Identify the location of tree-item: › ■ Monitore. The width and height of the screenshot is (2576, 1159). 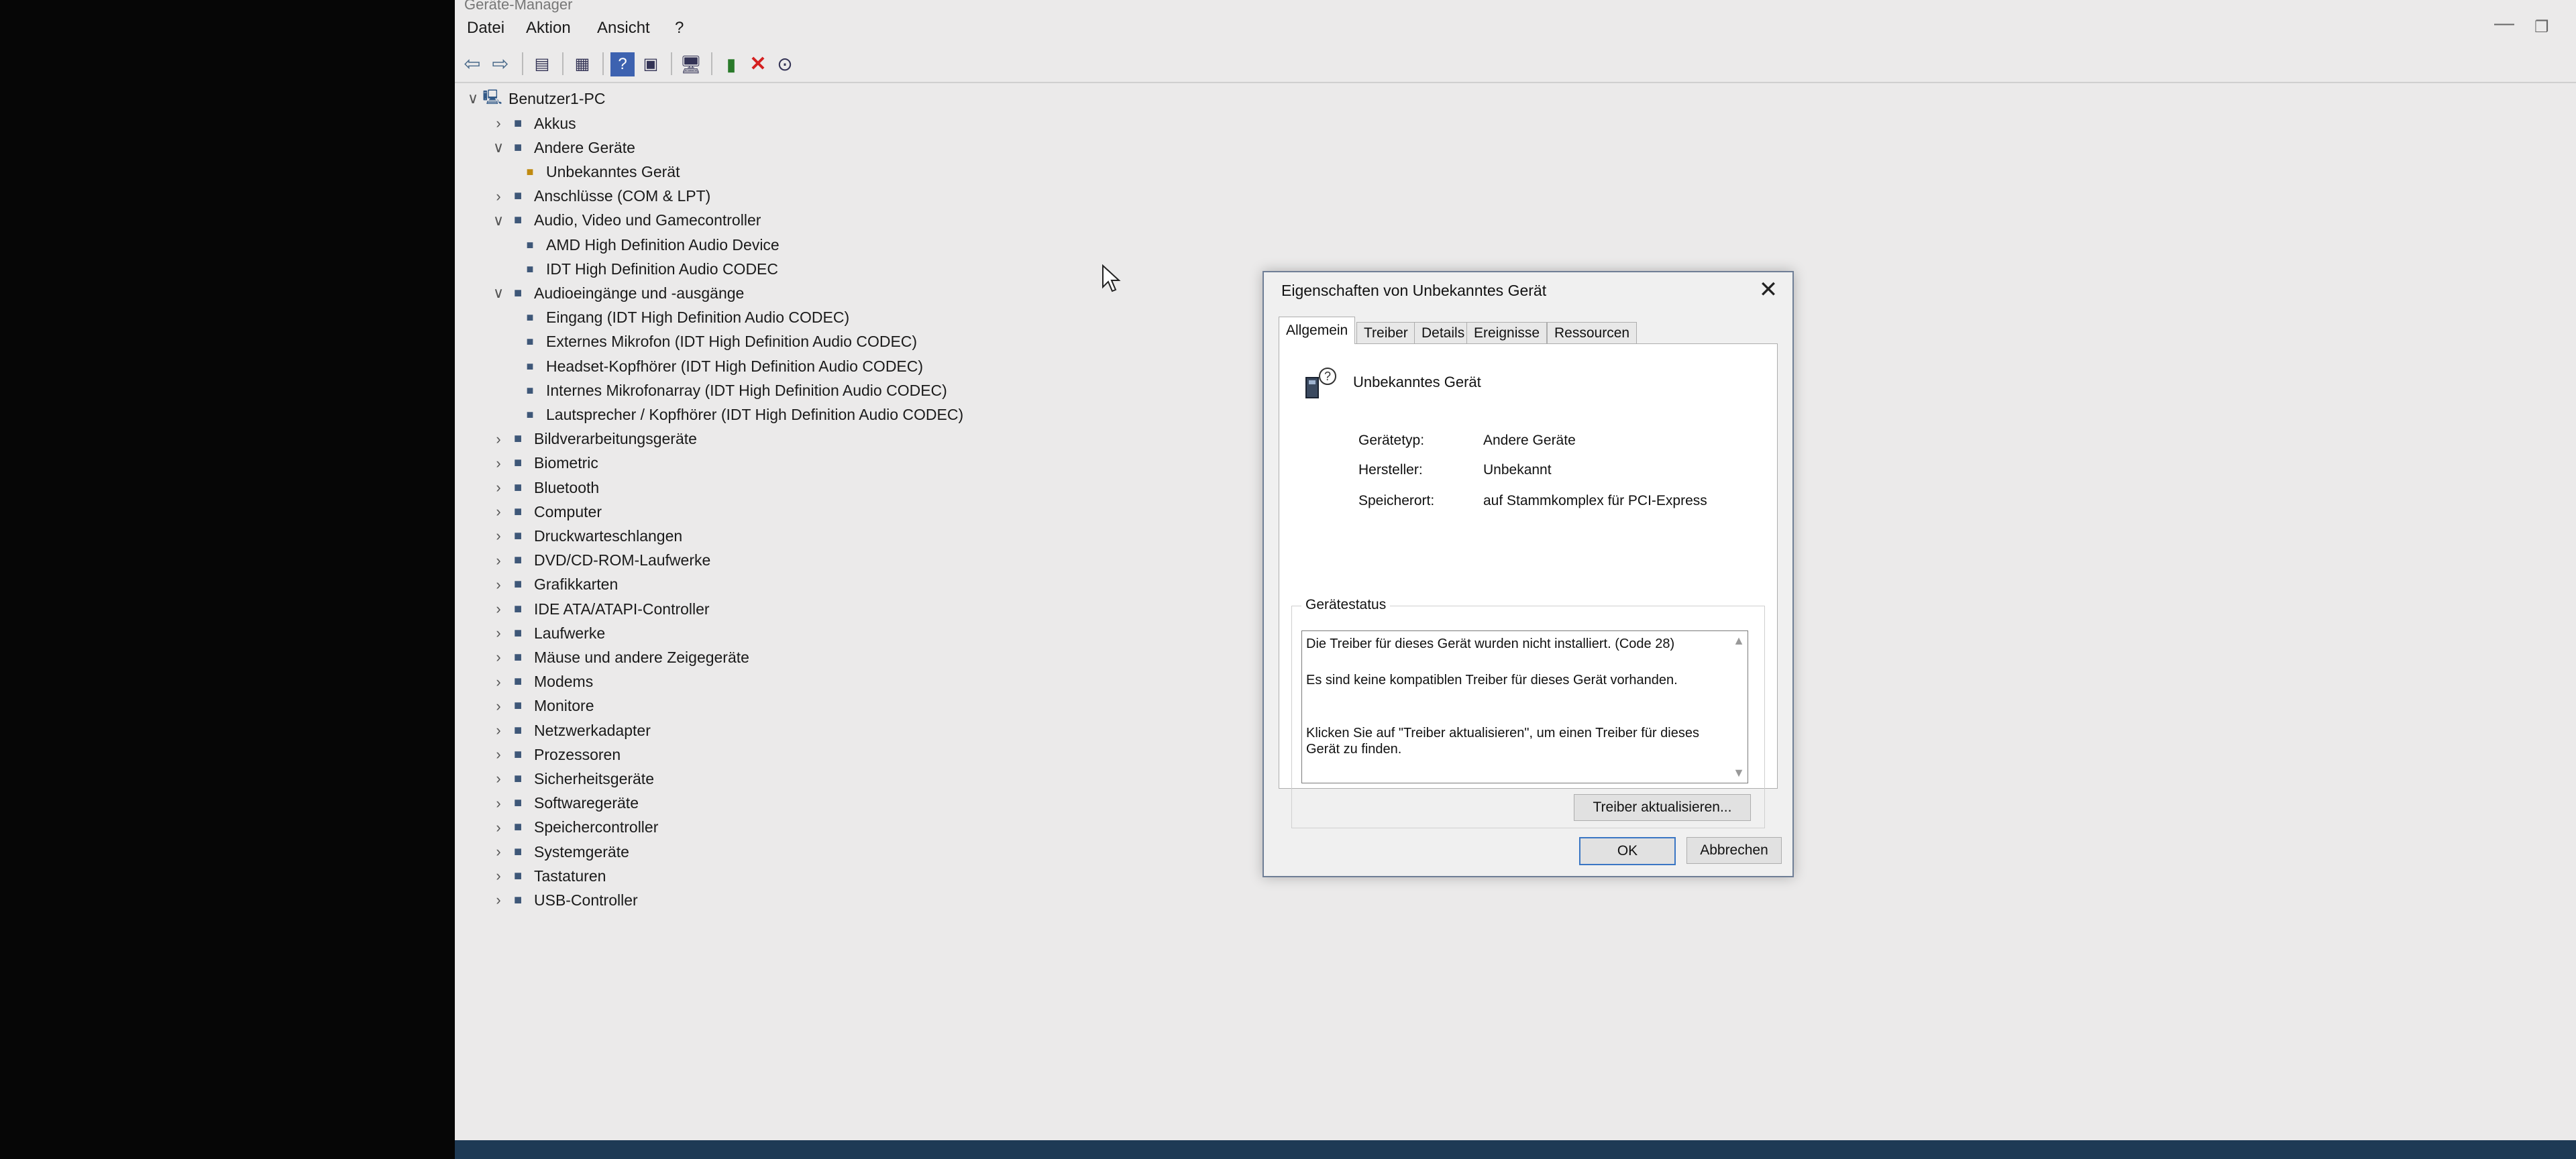
(541, 706).